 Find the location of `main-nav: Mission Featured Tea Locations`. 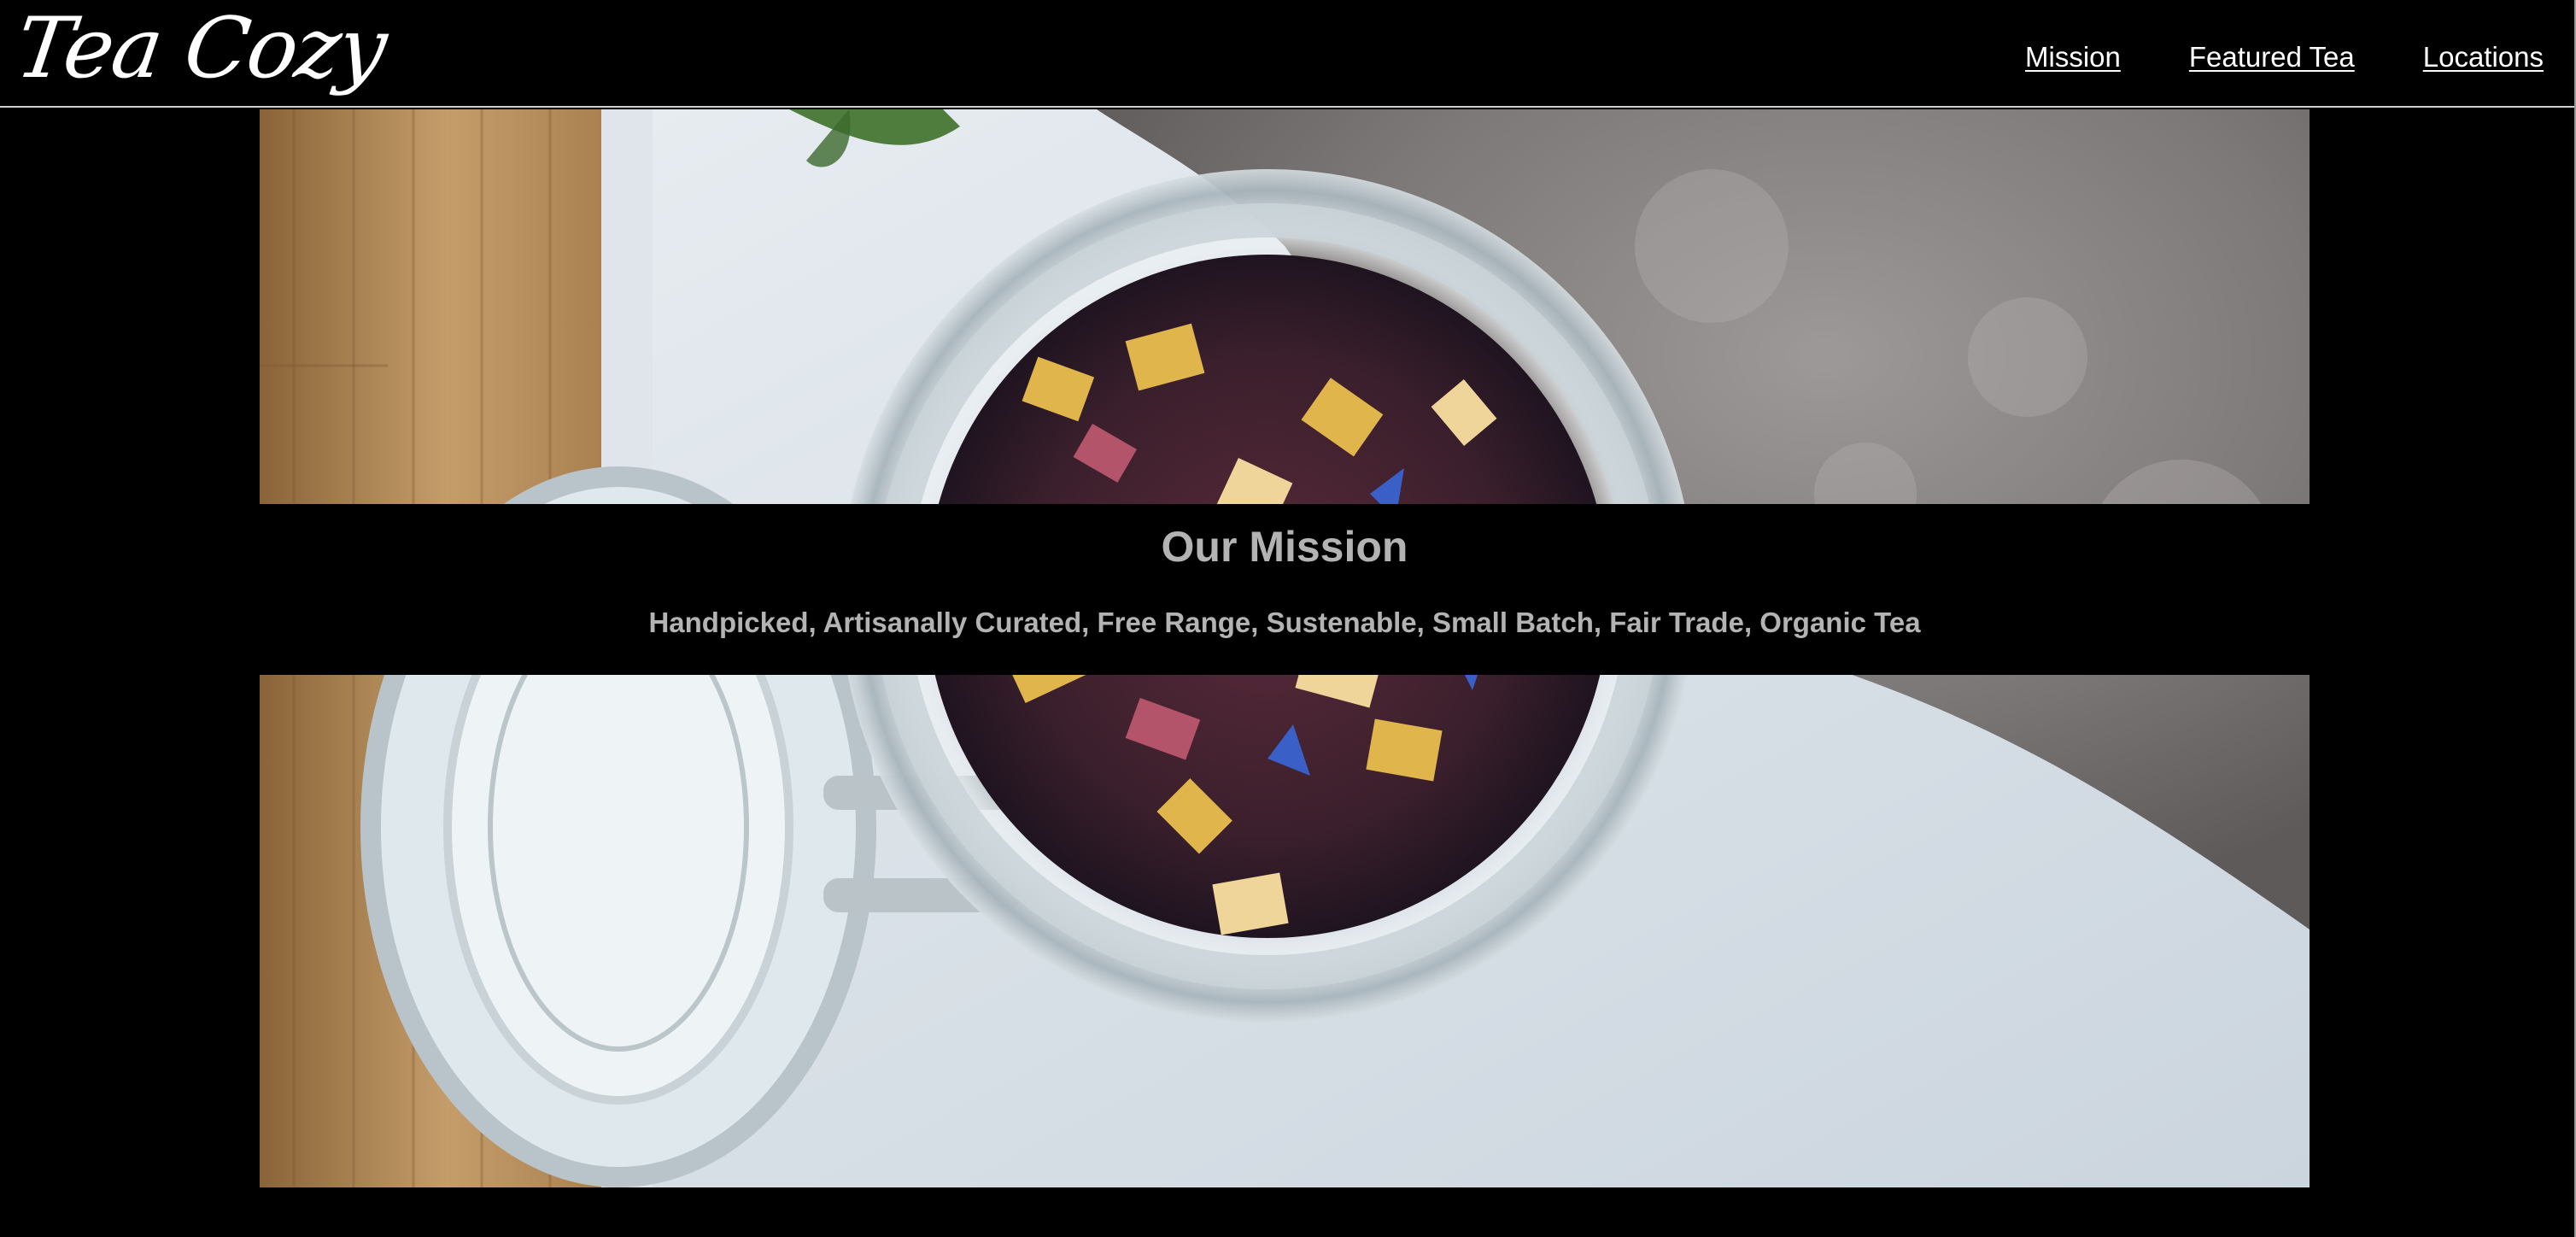

main-nav: Mission Featured Tea Locations is located at coordinates (2284, 57).